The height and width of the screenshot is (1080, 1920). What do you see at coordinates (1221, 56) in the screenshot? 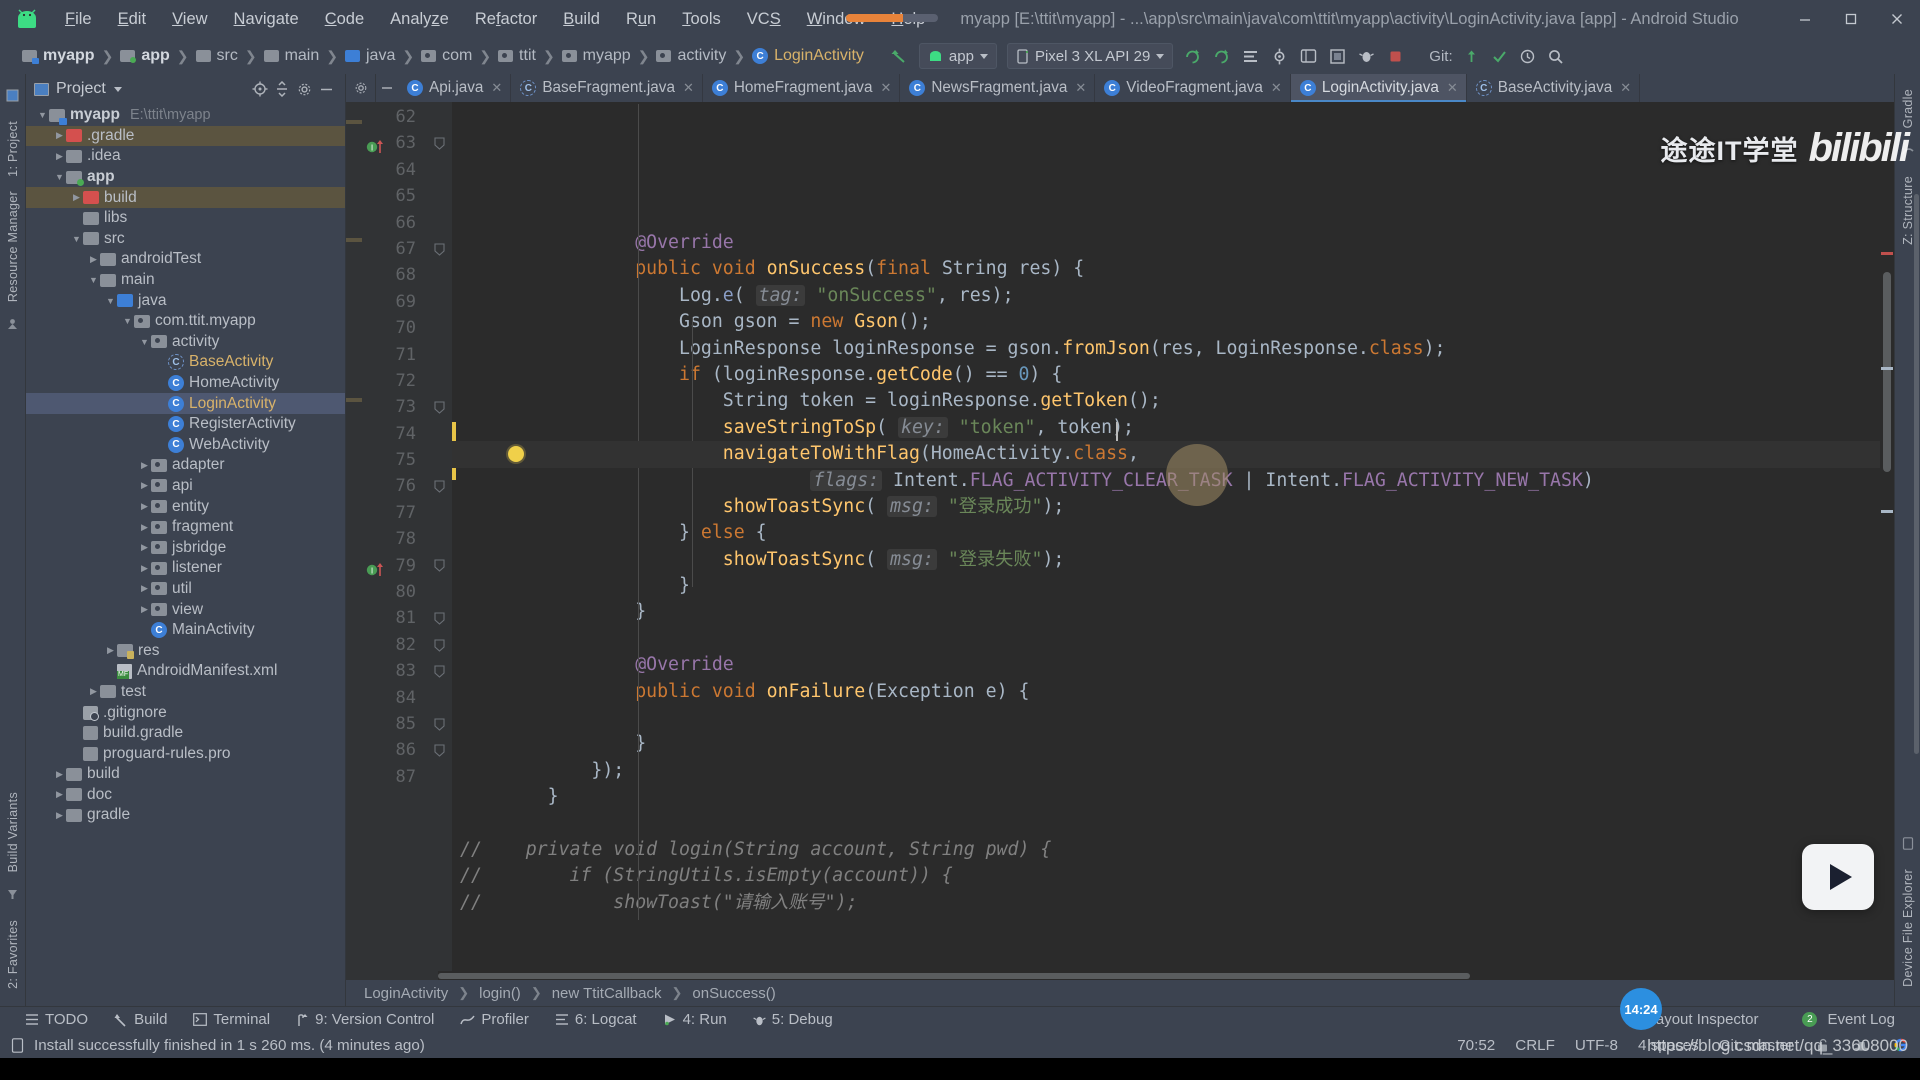
I see `refresh-icon` at bounding box center [1221, 56].